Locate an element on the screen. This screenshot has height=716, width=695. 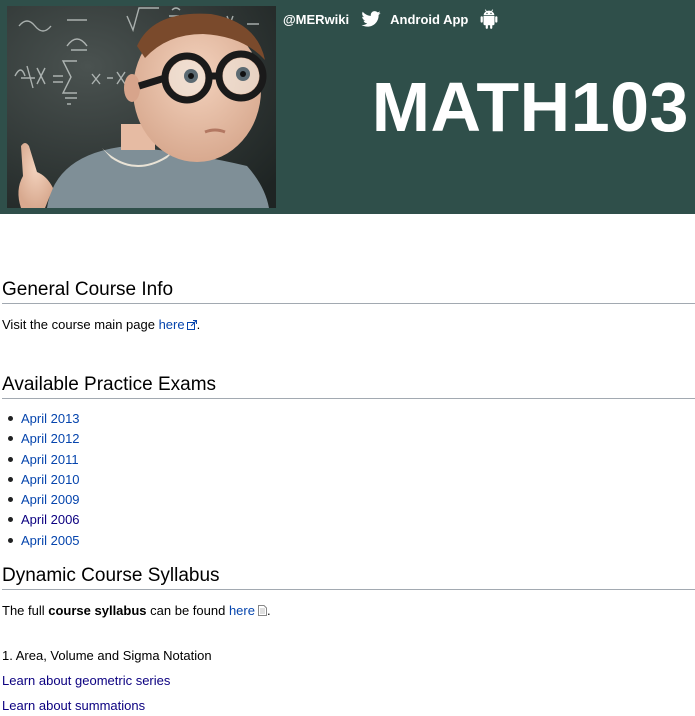
summations-link-line: Learn about summations is located at coordinates (73, 705).